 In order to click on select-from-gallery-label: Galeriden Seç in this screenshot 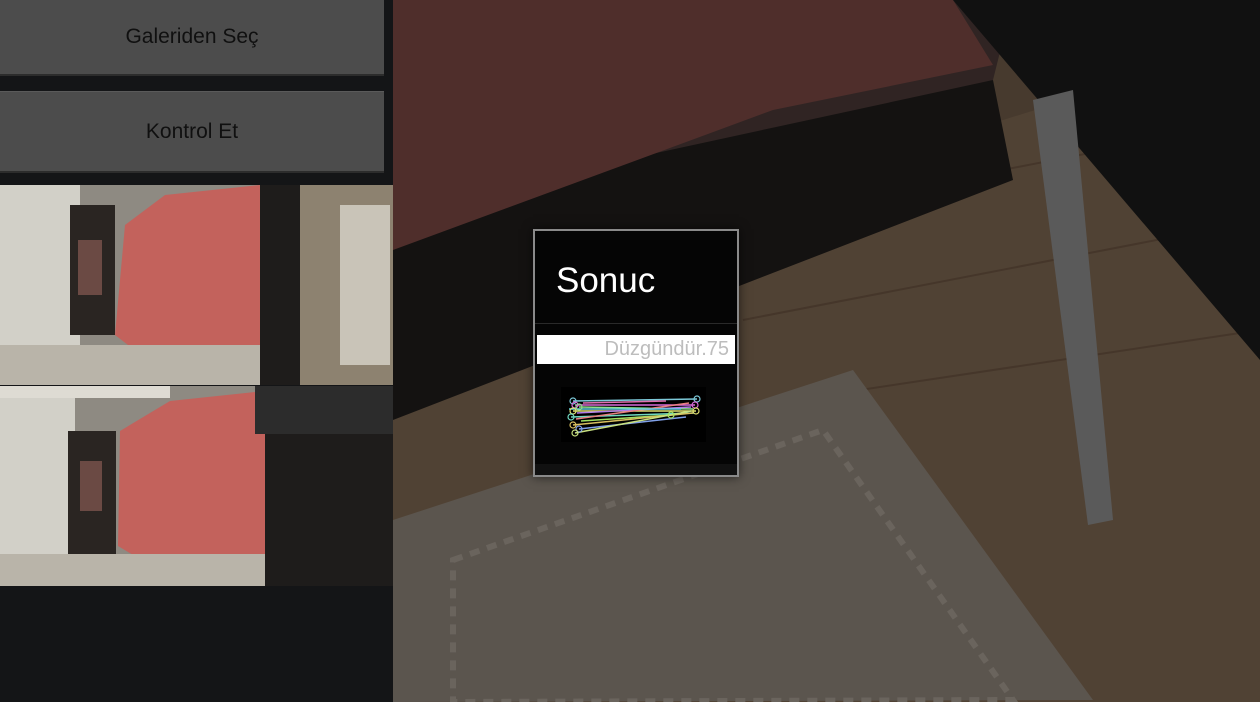, I will do `click(192, 36)`.